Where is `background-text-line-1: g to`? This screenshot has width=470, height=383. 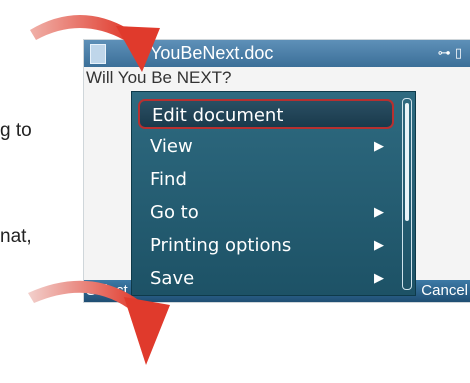 background-text-line-1: g to is located at coordinates (16, 130).